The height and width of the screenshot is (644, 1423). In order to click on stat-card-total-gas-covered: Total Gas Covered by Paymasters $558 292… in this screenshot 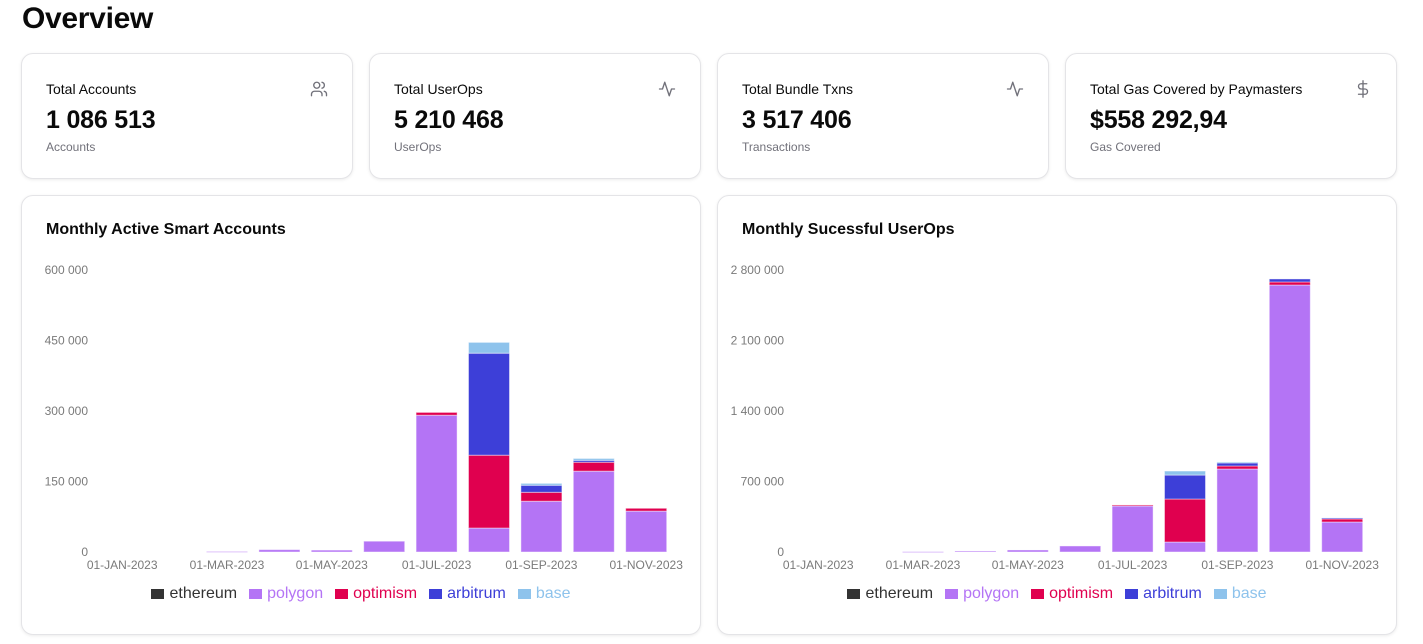, I will do `click(1231, 116)`.